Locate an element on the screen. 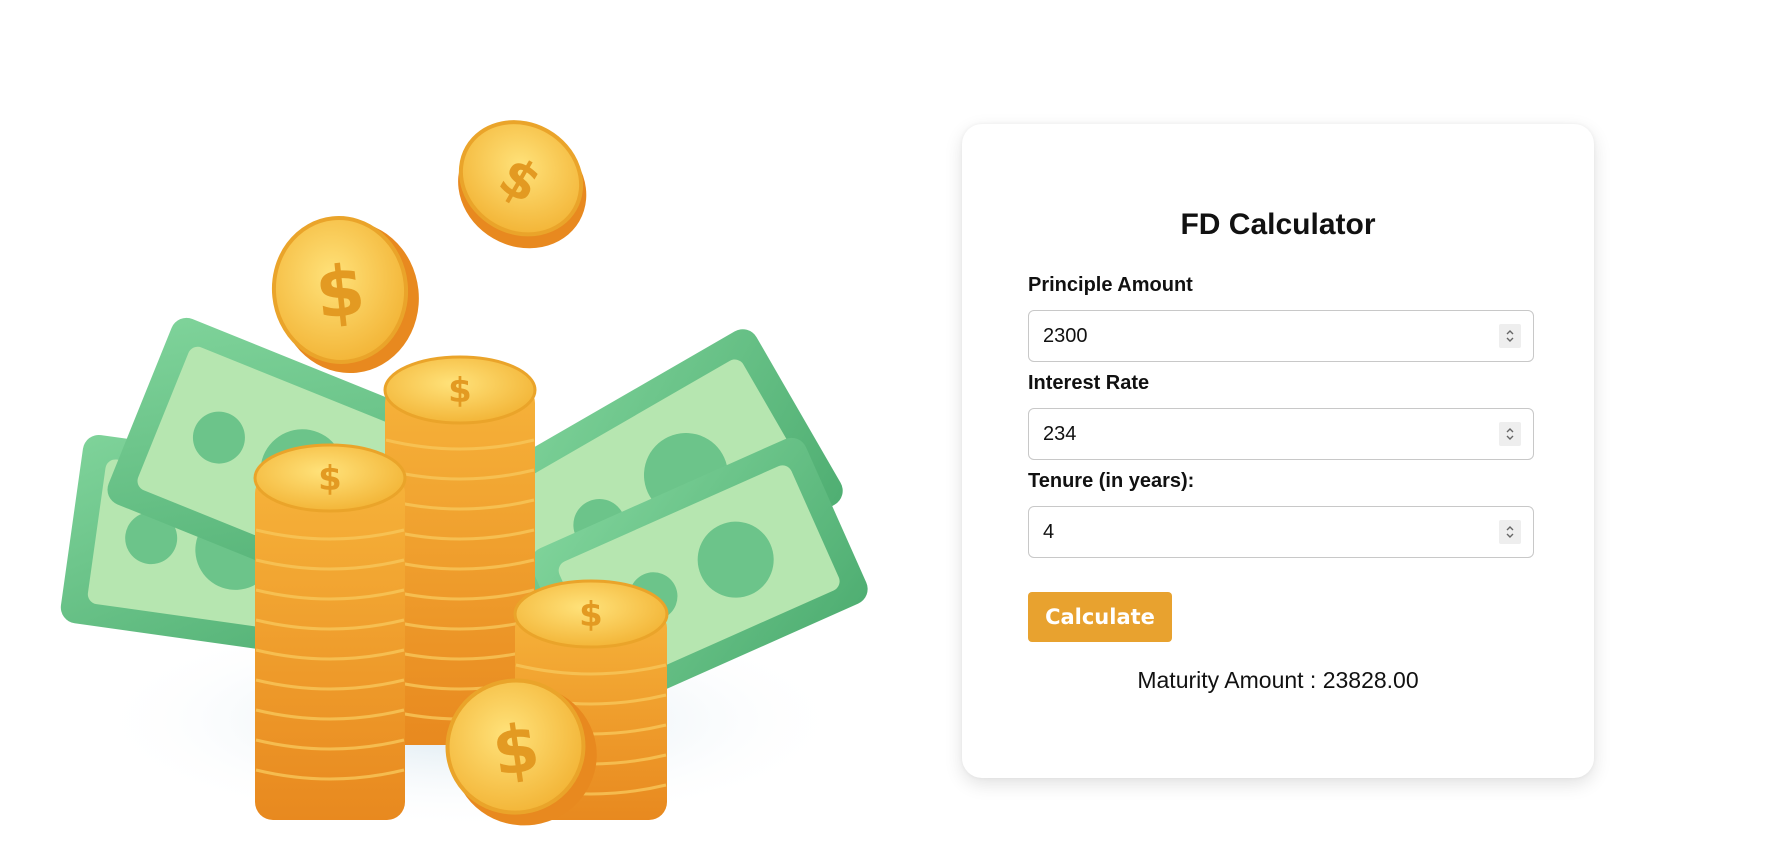  interest-rate-value: 234 is located at coordinates (1060, 433).